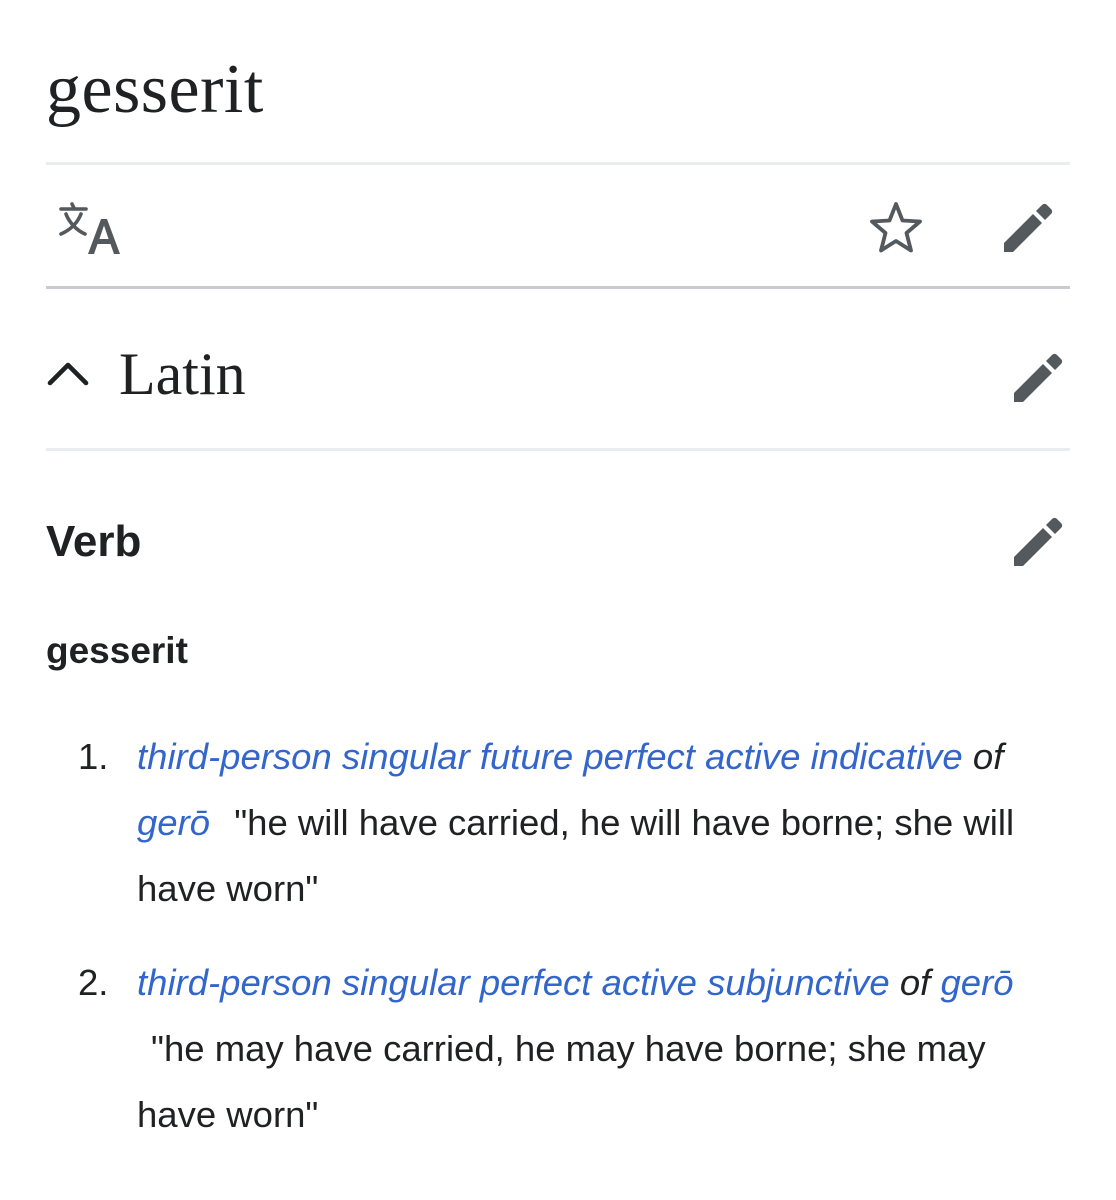  Describe the element at coordinates (896, 228) in the screenshot. I see `star-icon` at that location.